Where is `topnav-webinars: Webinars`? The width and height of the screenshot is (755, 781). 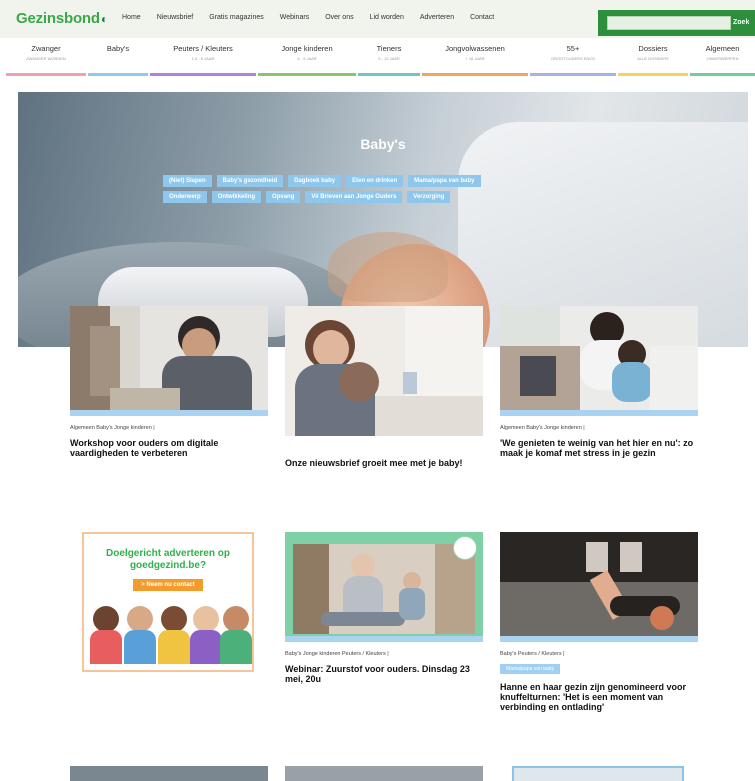 topnav-webinars: Webinars is located at coordinates (294, 17).